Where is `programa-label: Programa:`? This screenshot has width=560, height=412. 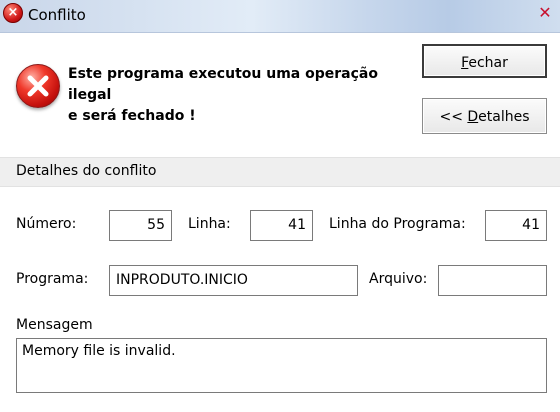 programa-label: Programa: is located at coordinates (52, 279).